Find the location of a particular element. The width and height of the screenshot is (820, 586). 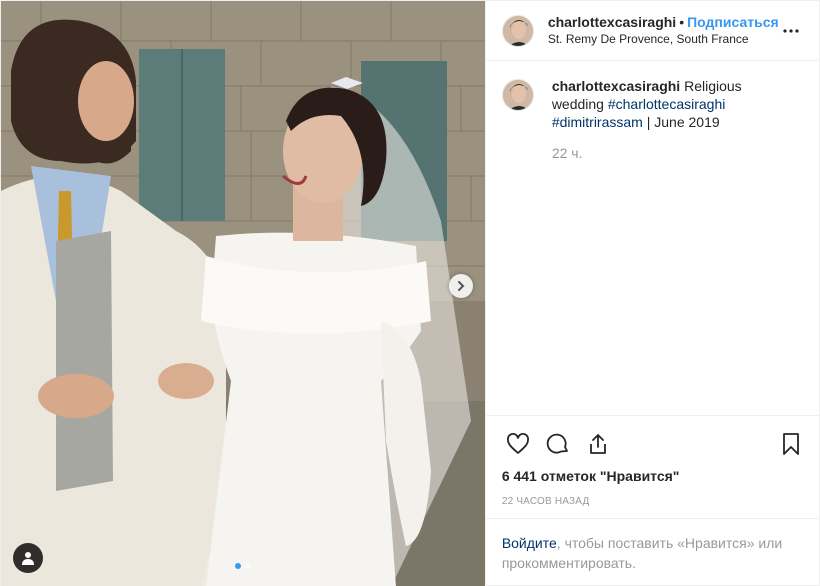

chevron-right-icon is located at coordinates (461, 286).